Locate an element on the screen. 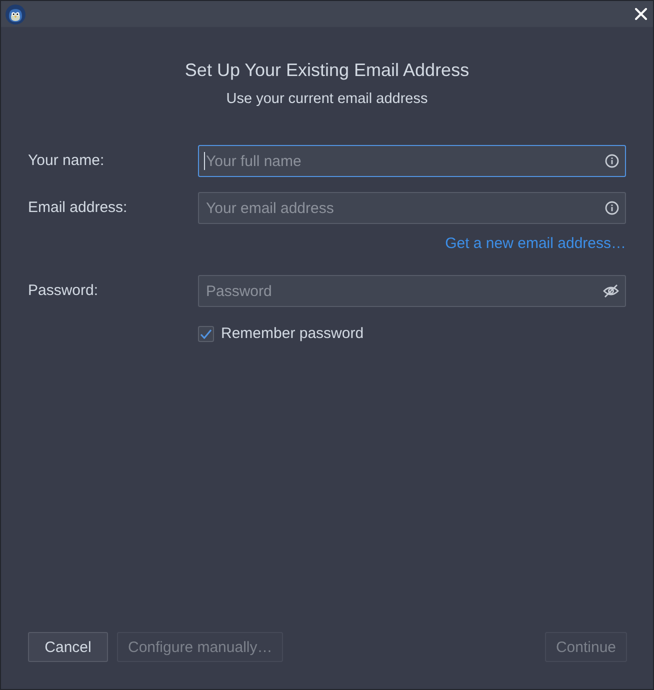  password-field: Password is located at coordinates (412, 291).